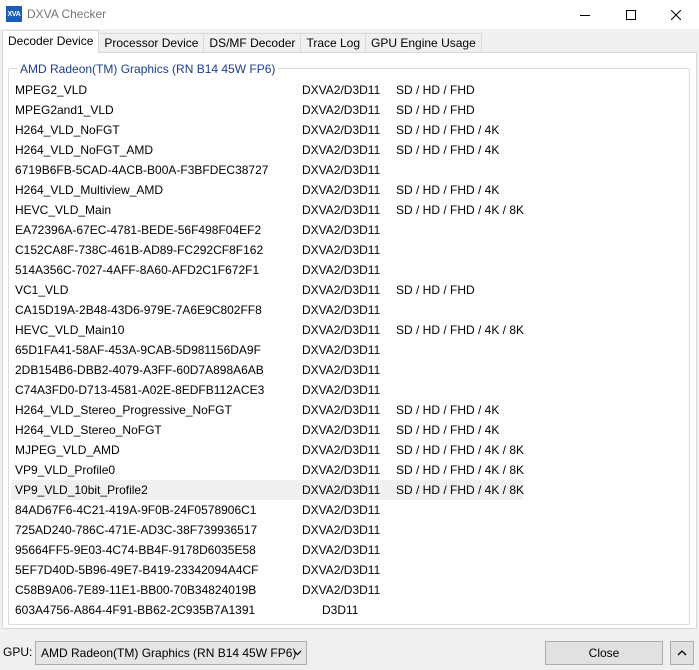  What do you see at coordinates (123, 410) in the screenshot?
I see `decoder-name: H264_VLD_Stereo_Progressive_NoFGT` at bounding box center [123, 410].